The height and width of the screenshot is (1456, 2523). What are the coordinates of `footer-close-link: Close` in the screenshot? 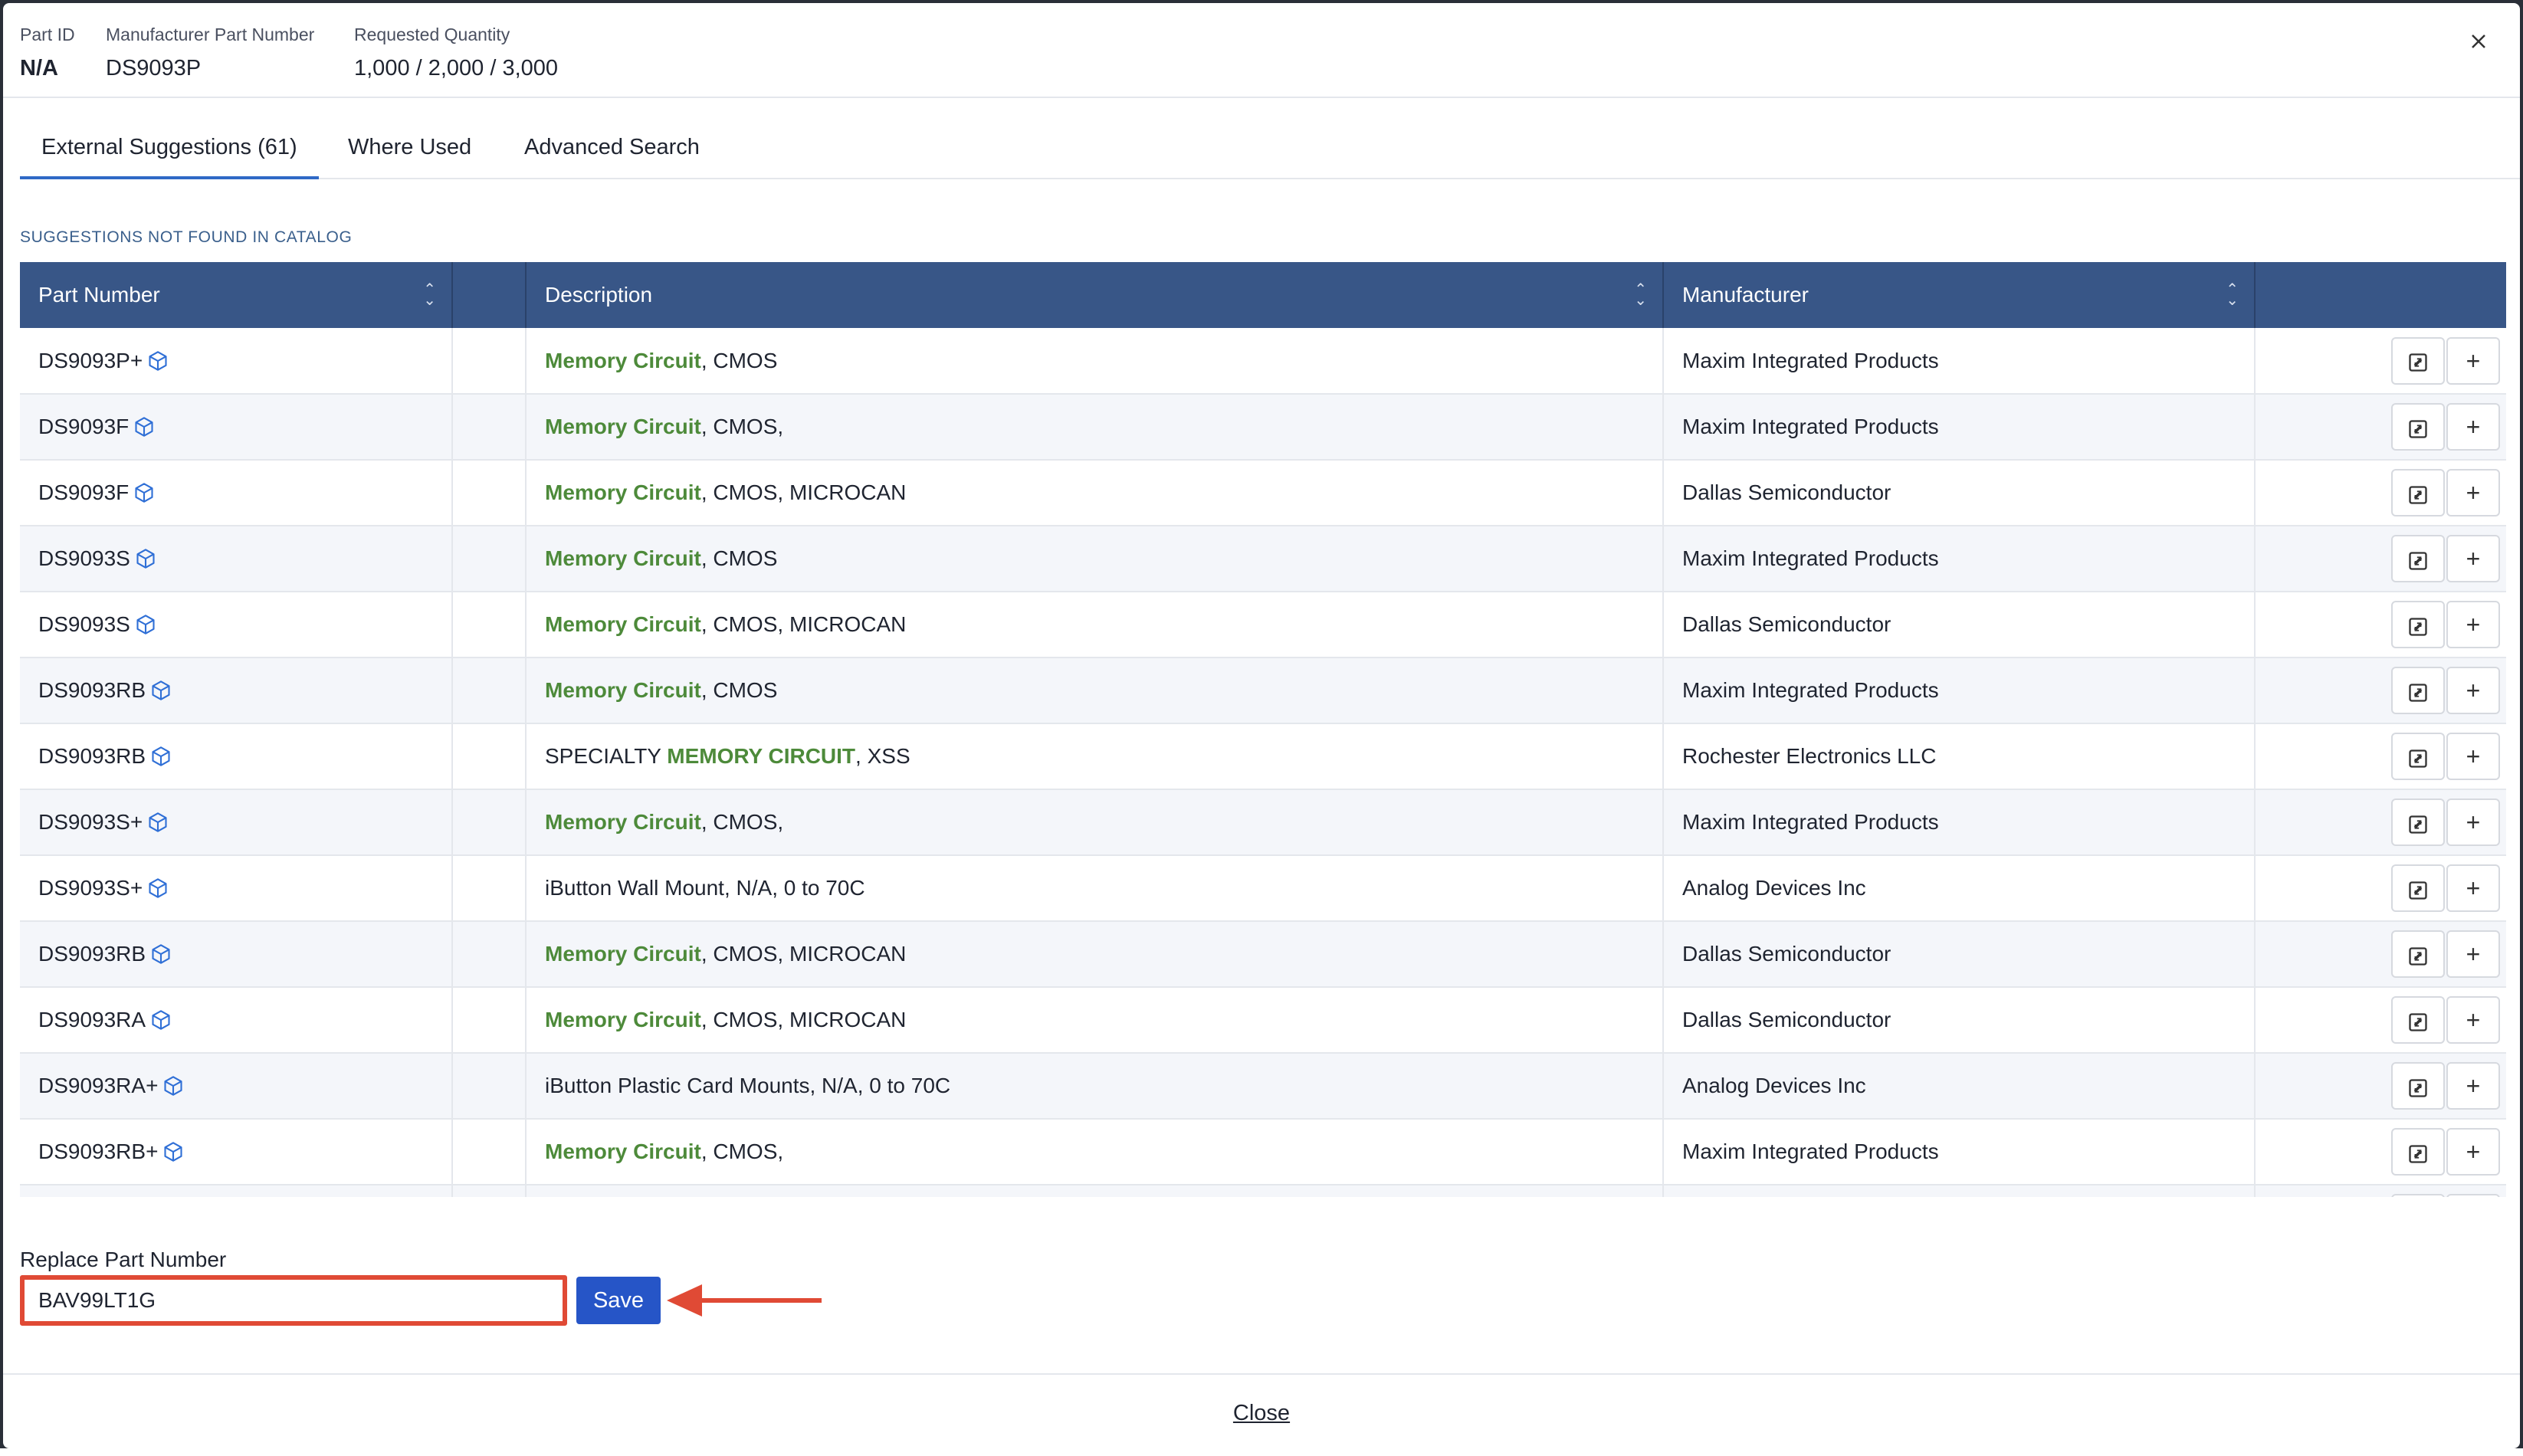 It's located at (1261, 1413).